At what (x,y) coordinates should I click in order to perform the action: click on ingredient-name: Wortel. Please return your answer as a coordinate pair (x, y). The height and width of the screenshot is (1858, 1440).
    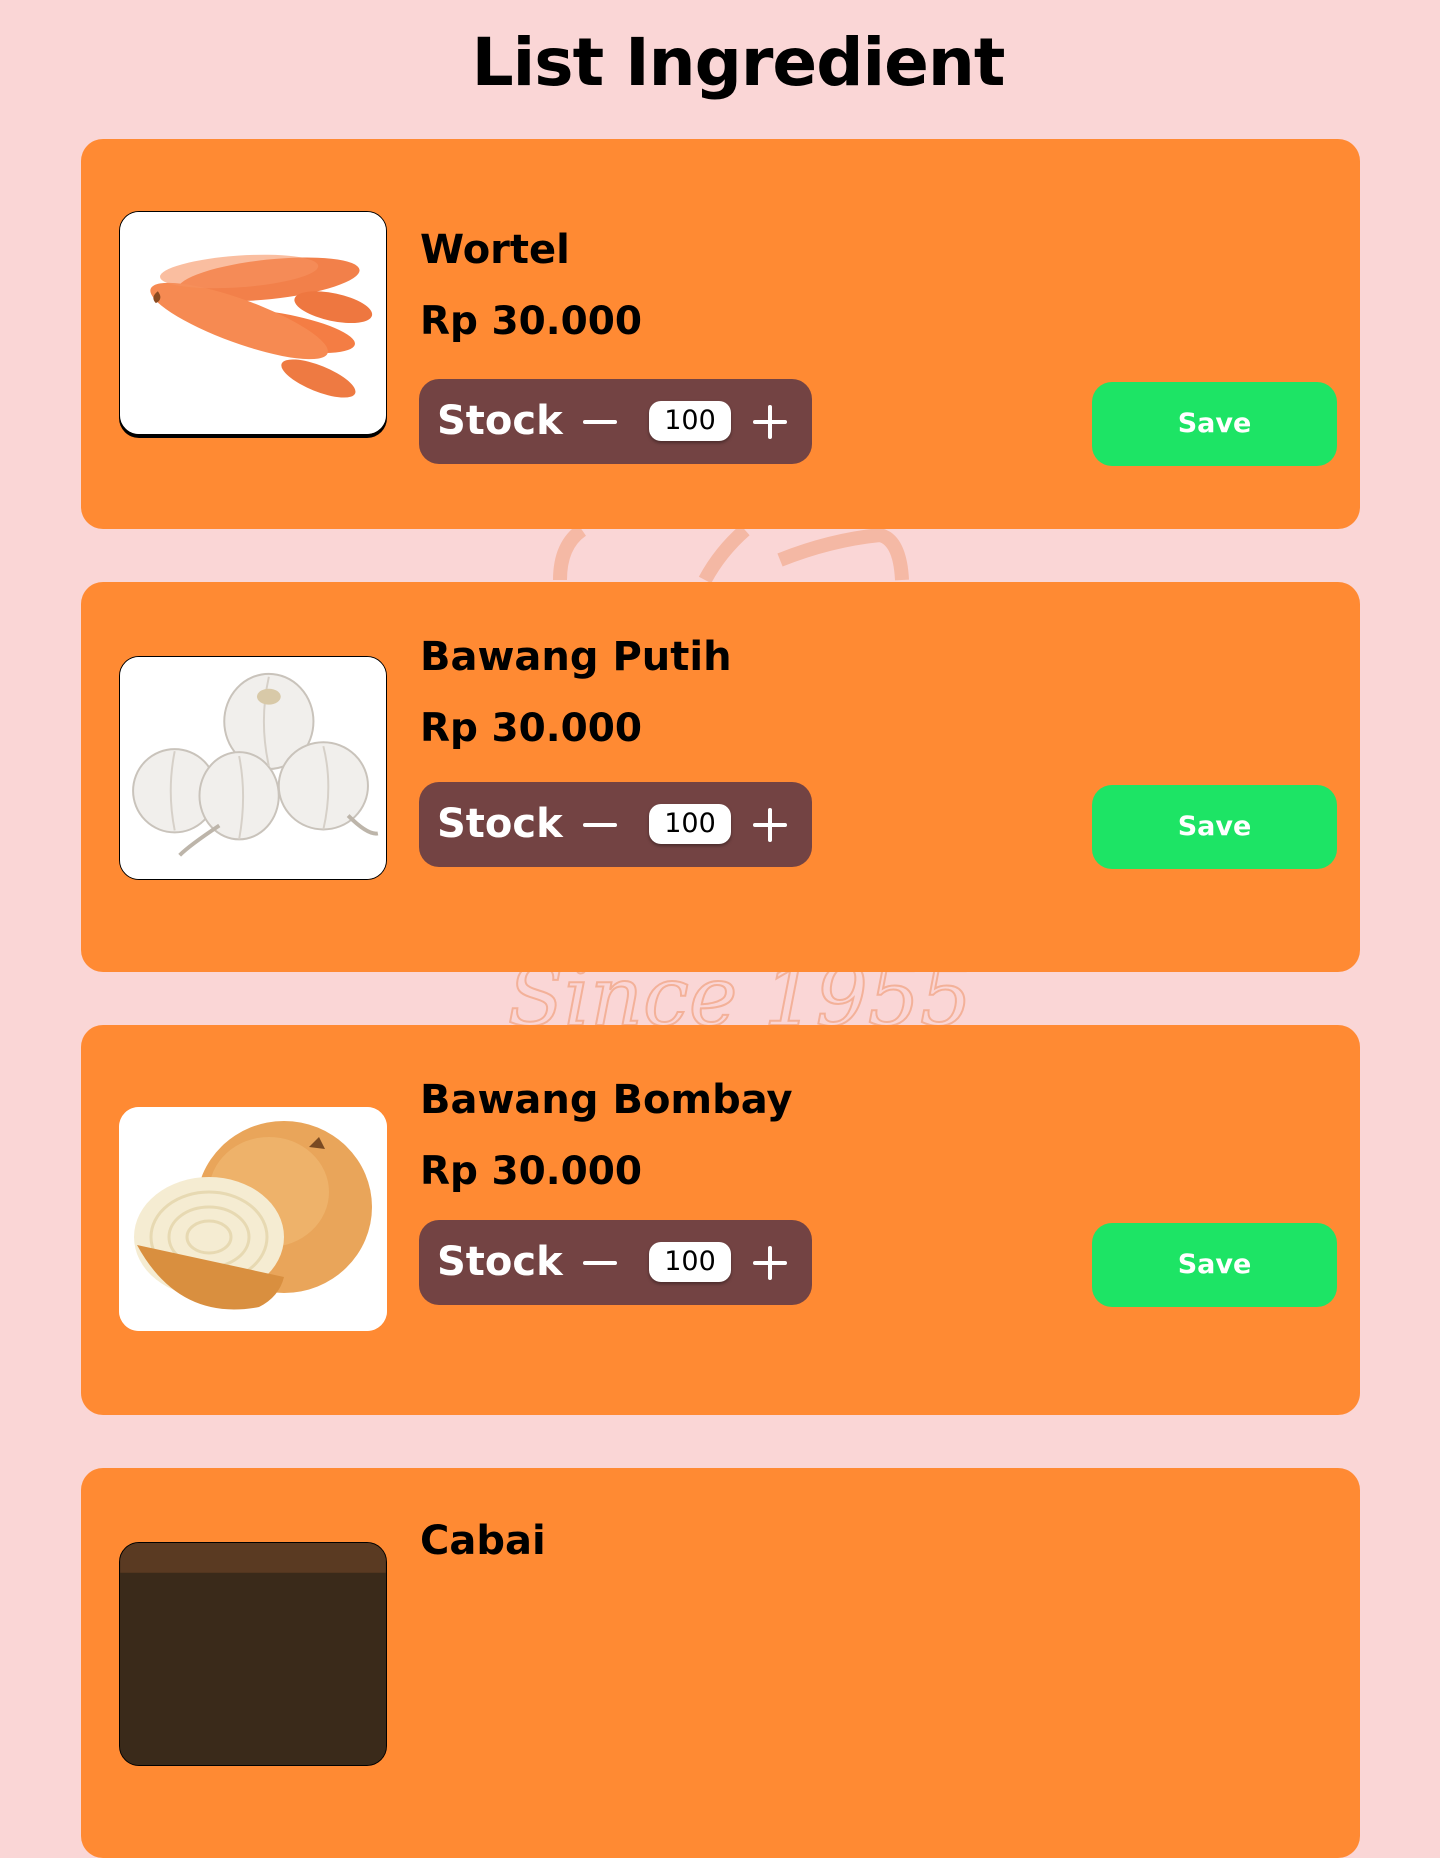
    Looking at the image, I should click on (495, 250).